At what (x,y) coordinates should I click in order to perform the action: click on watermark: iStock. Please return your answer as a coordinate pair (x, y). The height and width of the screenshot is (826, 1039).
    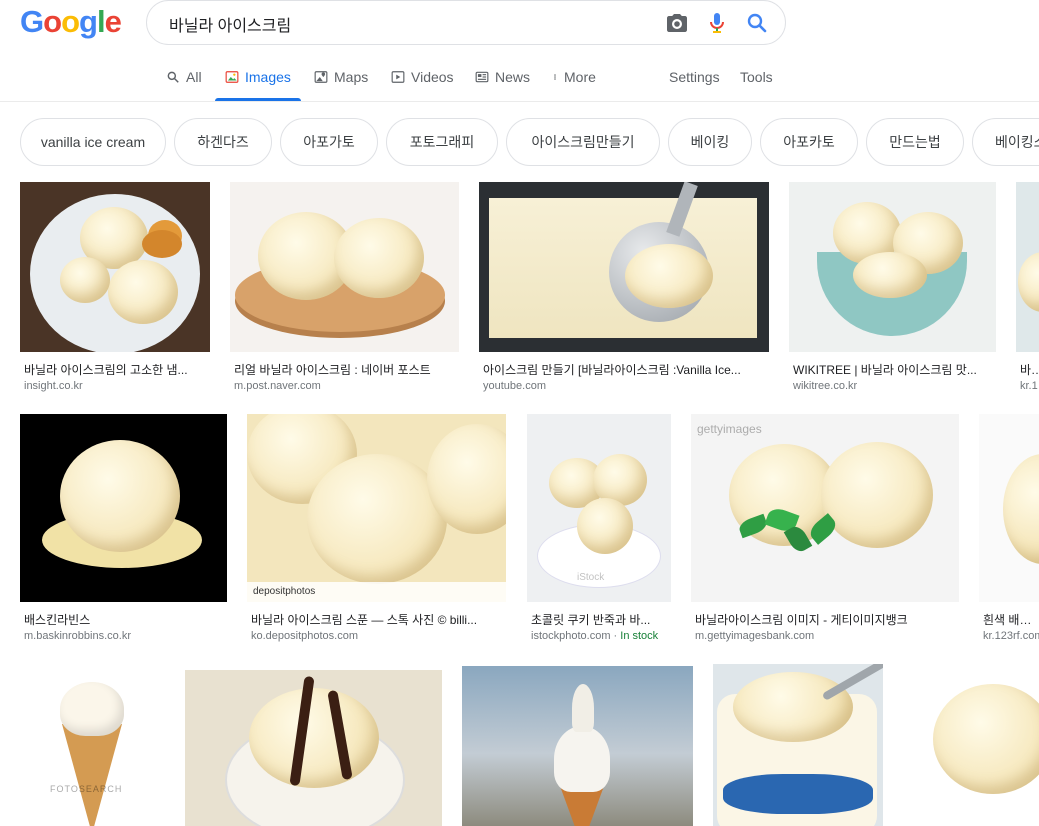
    Looking at the image, I should click on (591, 577).